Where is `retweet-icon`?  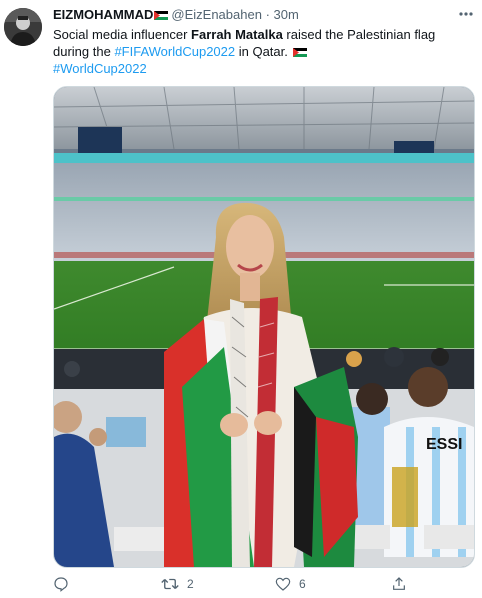
retweet-icon is located at coordinates (170, 584).